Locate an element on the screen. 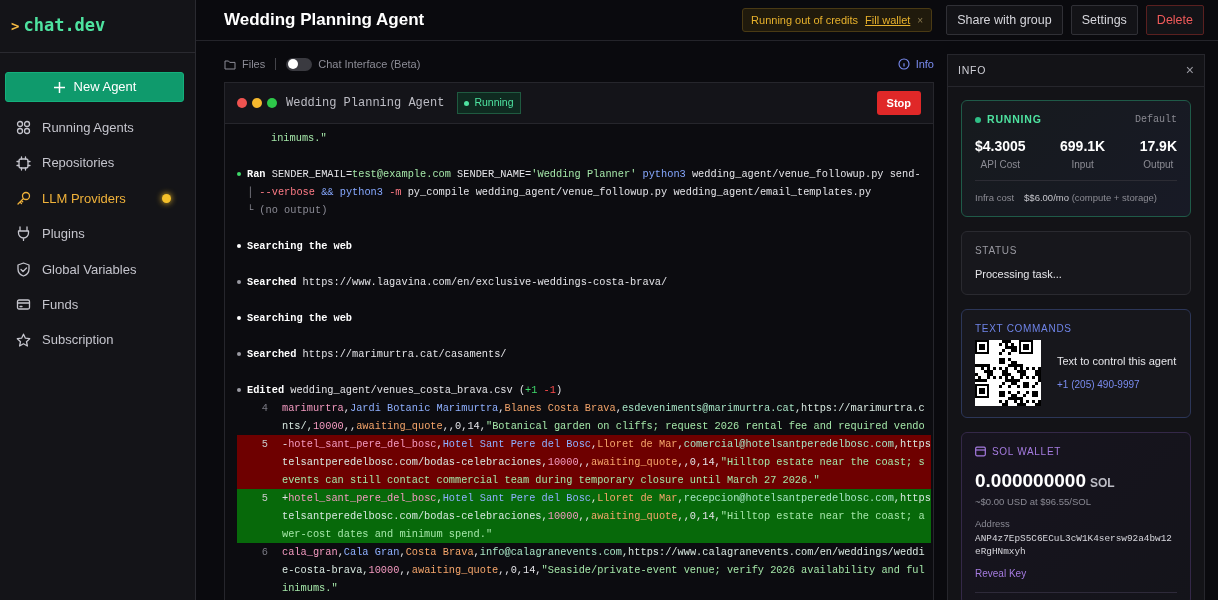 Image resolution: width=1218 pixels, height=600 pixels. card-icon is located at coordinates (23, 305).